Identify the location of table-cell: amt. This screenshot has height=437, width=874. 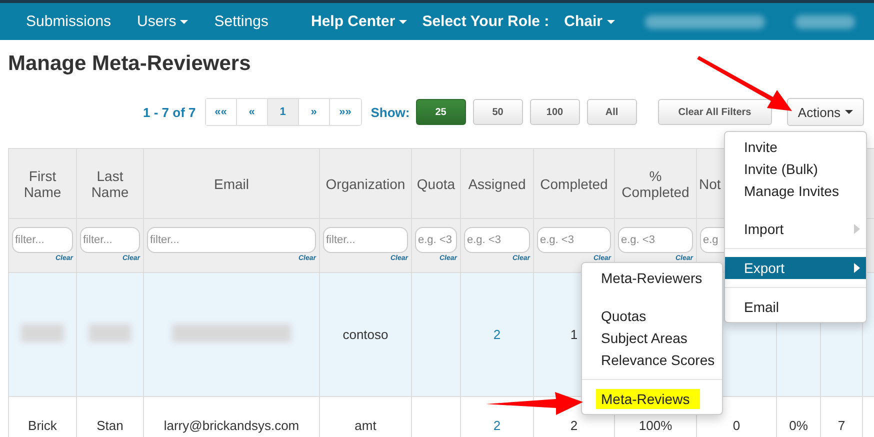
(365, 425).